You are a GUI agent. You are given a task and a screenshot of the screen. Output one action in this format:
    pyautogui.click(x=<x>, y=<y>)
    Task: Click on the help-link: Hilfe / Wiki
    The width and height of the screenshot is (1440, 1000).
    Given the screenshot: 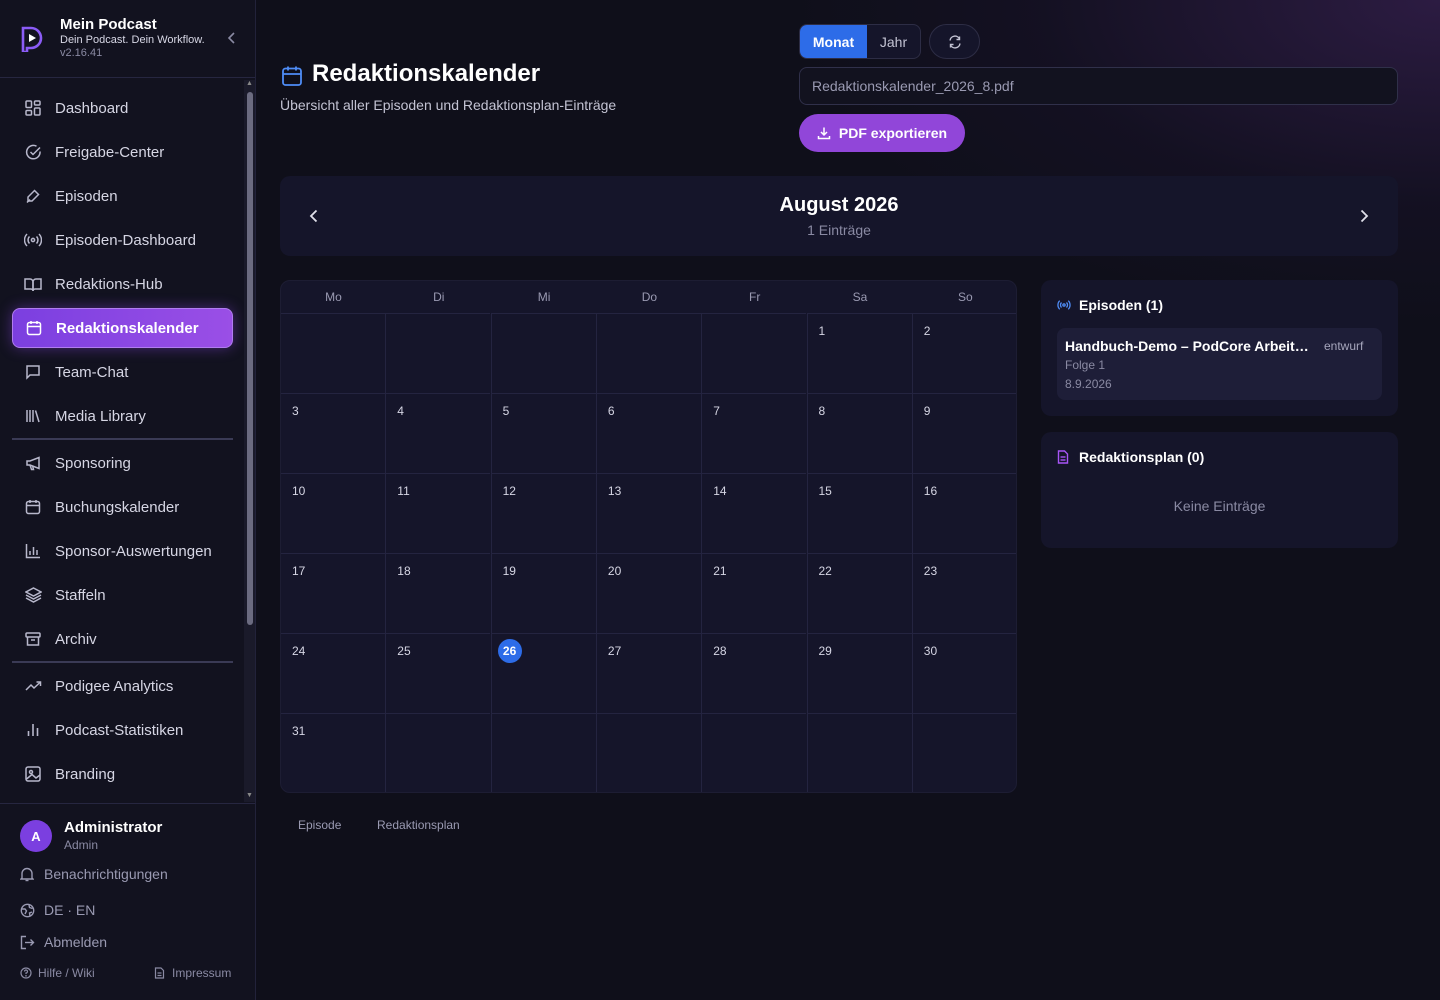 What is the action you would take?
    pyautogui.click(x=57, y=973)
    